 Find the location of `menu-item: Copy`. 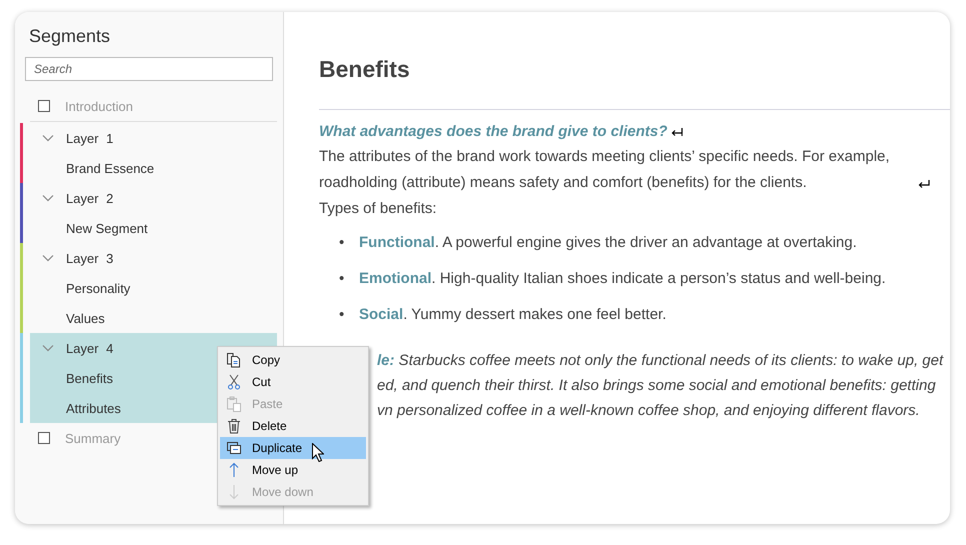

menu-item: Copy is located at coordinates (293, 360).